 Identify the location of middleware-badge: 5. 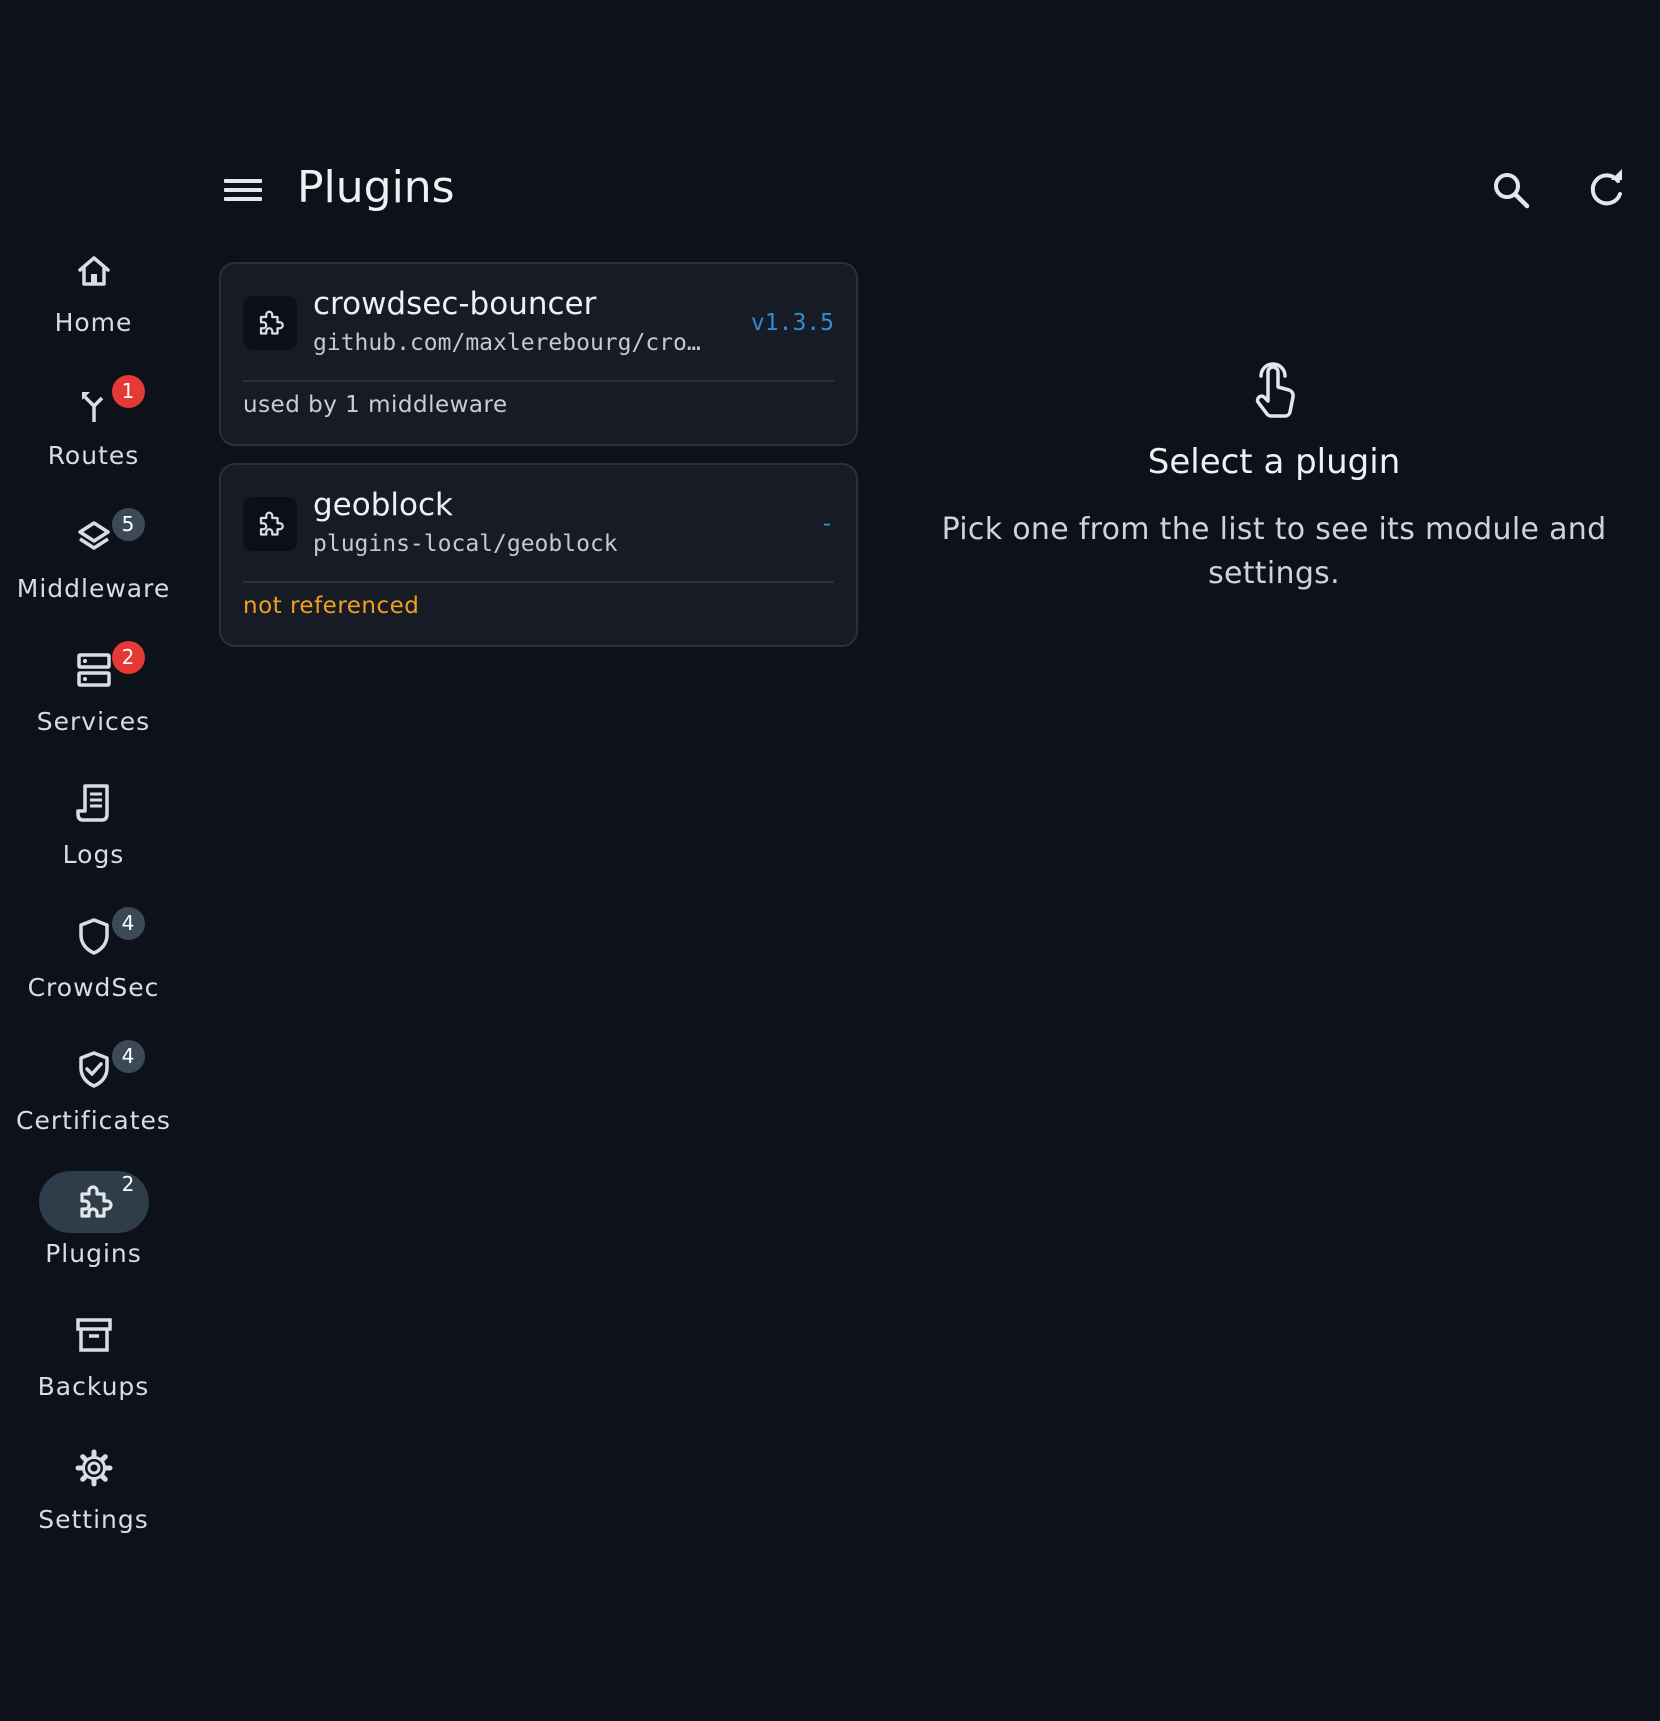
(128, 524).